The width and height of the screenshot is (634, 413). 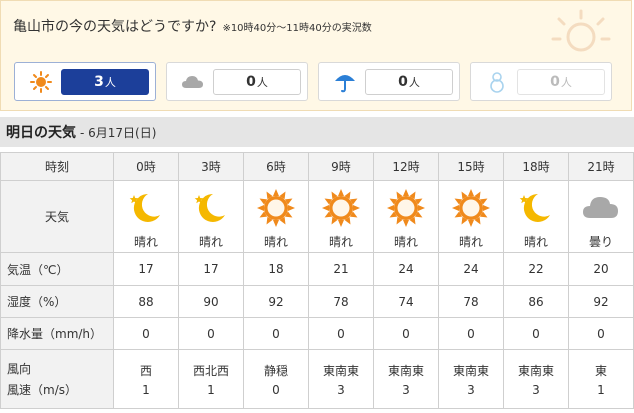 I want to click on humidity-value: 78, so click(x=341, y=301).